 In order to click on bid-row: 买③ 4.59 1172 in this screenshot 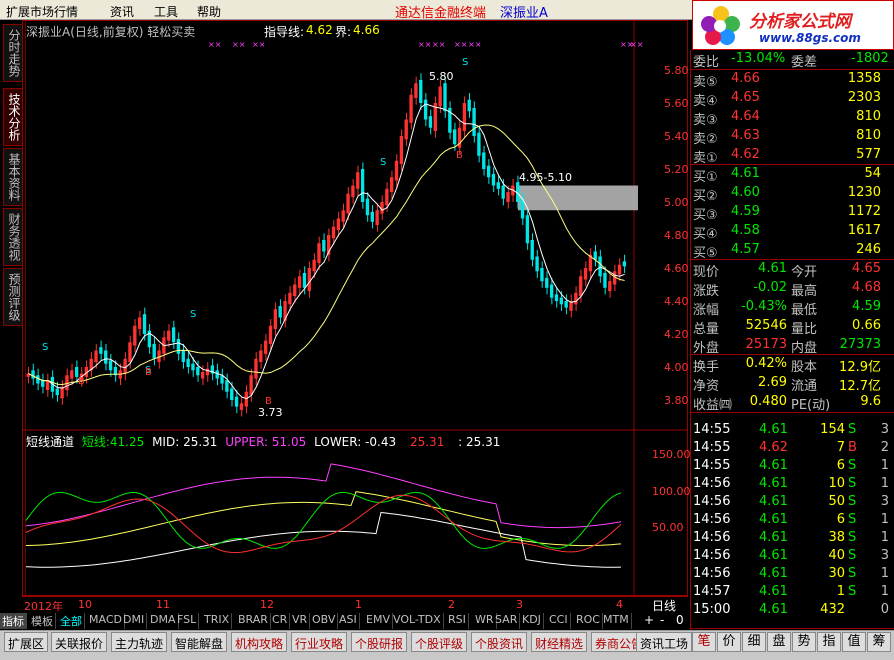, I will do `click(792, 213)`.